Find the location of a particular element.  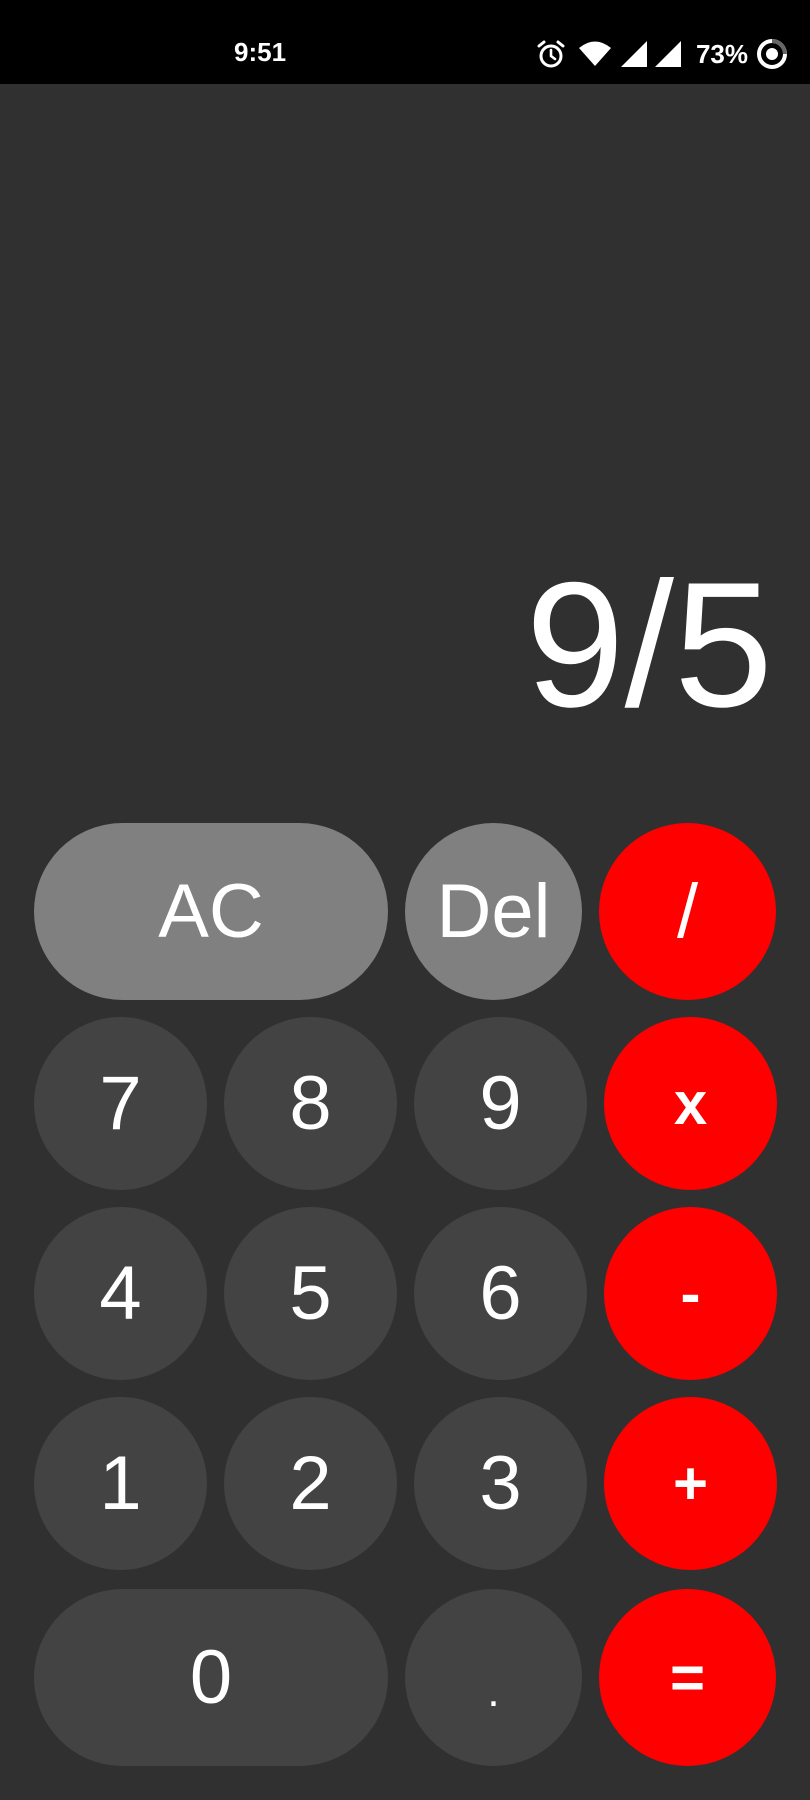

alarm-icon is located at coordinates (551, 54).